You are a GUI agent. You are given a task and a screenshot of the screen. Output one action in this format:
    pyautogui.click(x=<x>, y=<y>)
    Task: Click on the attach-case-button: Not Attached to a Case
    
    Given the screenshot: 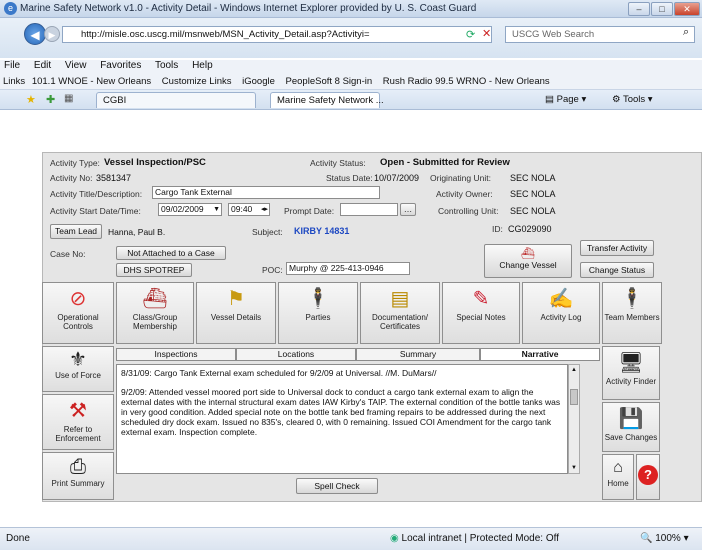 What is the action you would take?
    pyautogui.click(x=171, y=253)
    